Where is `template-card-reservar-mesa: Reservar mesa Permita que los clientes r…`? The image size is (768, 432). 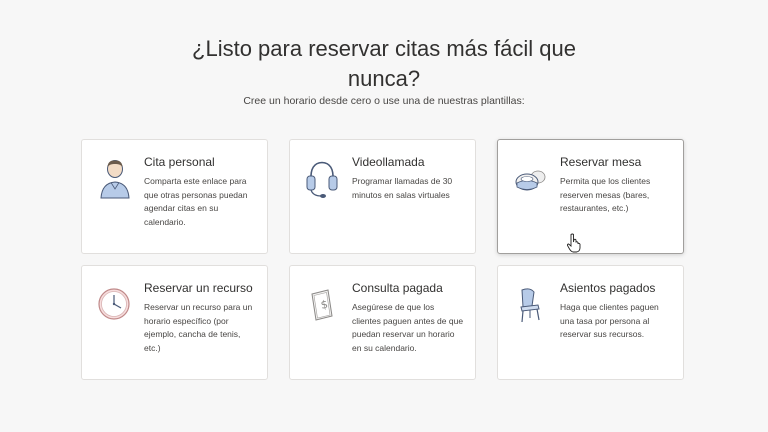 template-card-reservar-mesa: Reservar mesa Permita que los clientes r… is located at coordinates (590, 196).